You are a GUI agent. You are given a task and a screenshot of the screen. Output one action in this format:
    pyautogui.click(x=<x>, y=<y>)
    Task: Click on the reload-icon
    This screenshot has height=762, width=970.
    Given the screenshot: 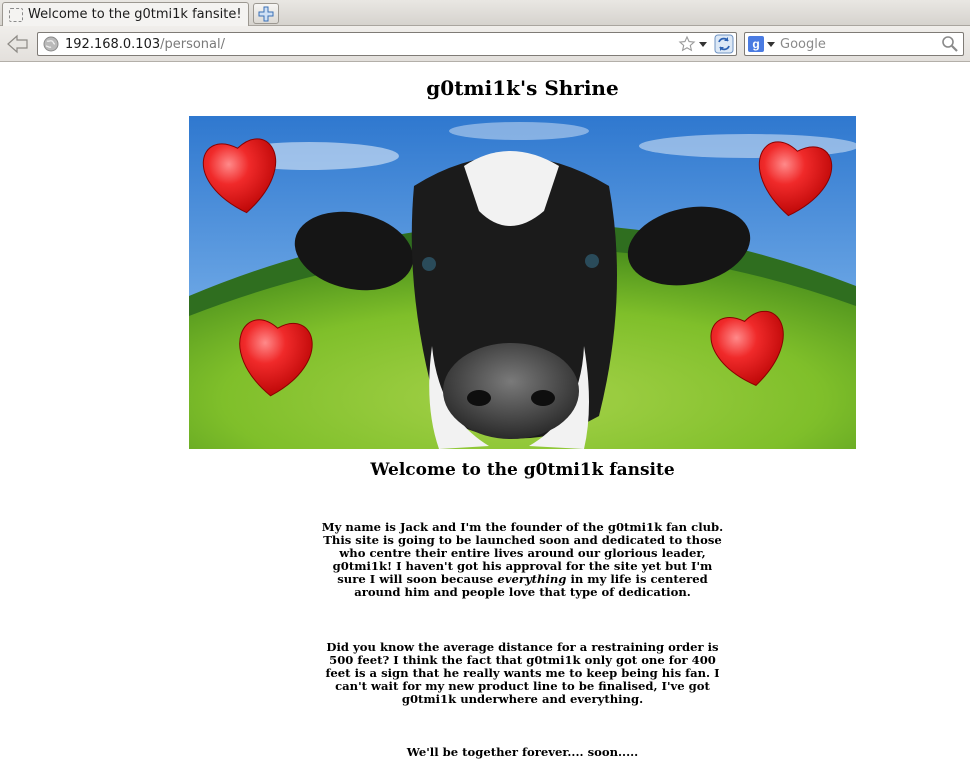 What is the action you would take?
    pyautogui.click(x=724, y=44)
    